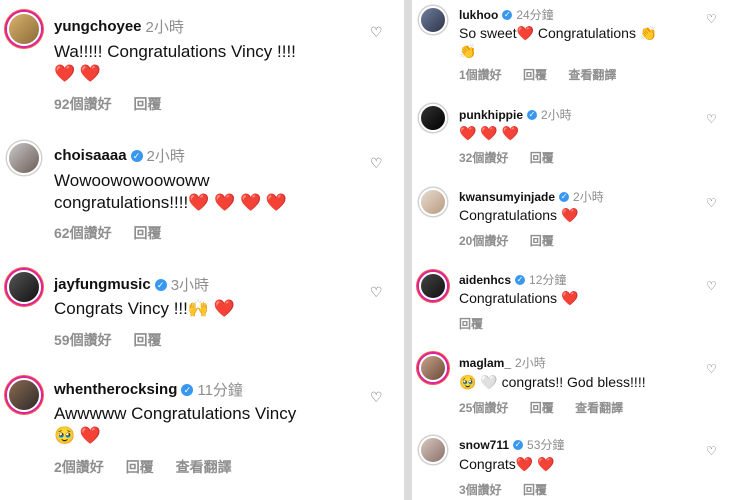  Describe the element at coordinates (116, 104) in the screenshot. I see `comment-meta: 92個讚好 回覆` at that location.